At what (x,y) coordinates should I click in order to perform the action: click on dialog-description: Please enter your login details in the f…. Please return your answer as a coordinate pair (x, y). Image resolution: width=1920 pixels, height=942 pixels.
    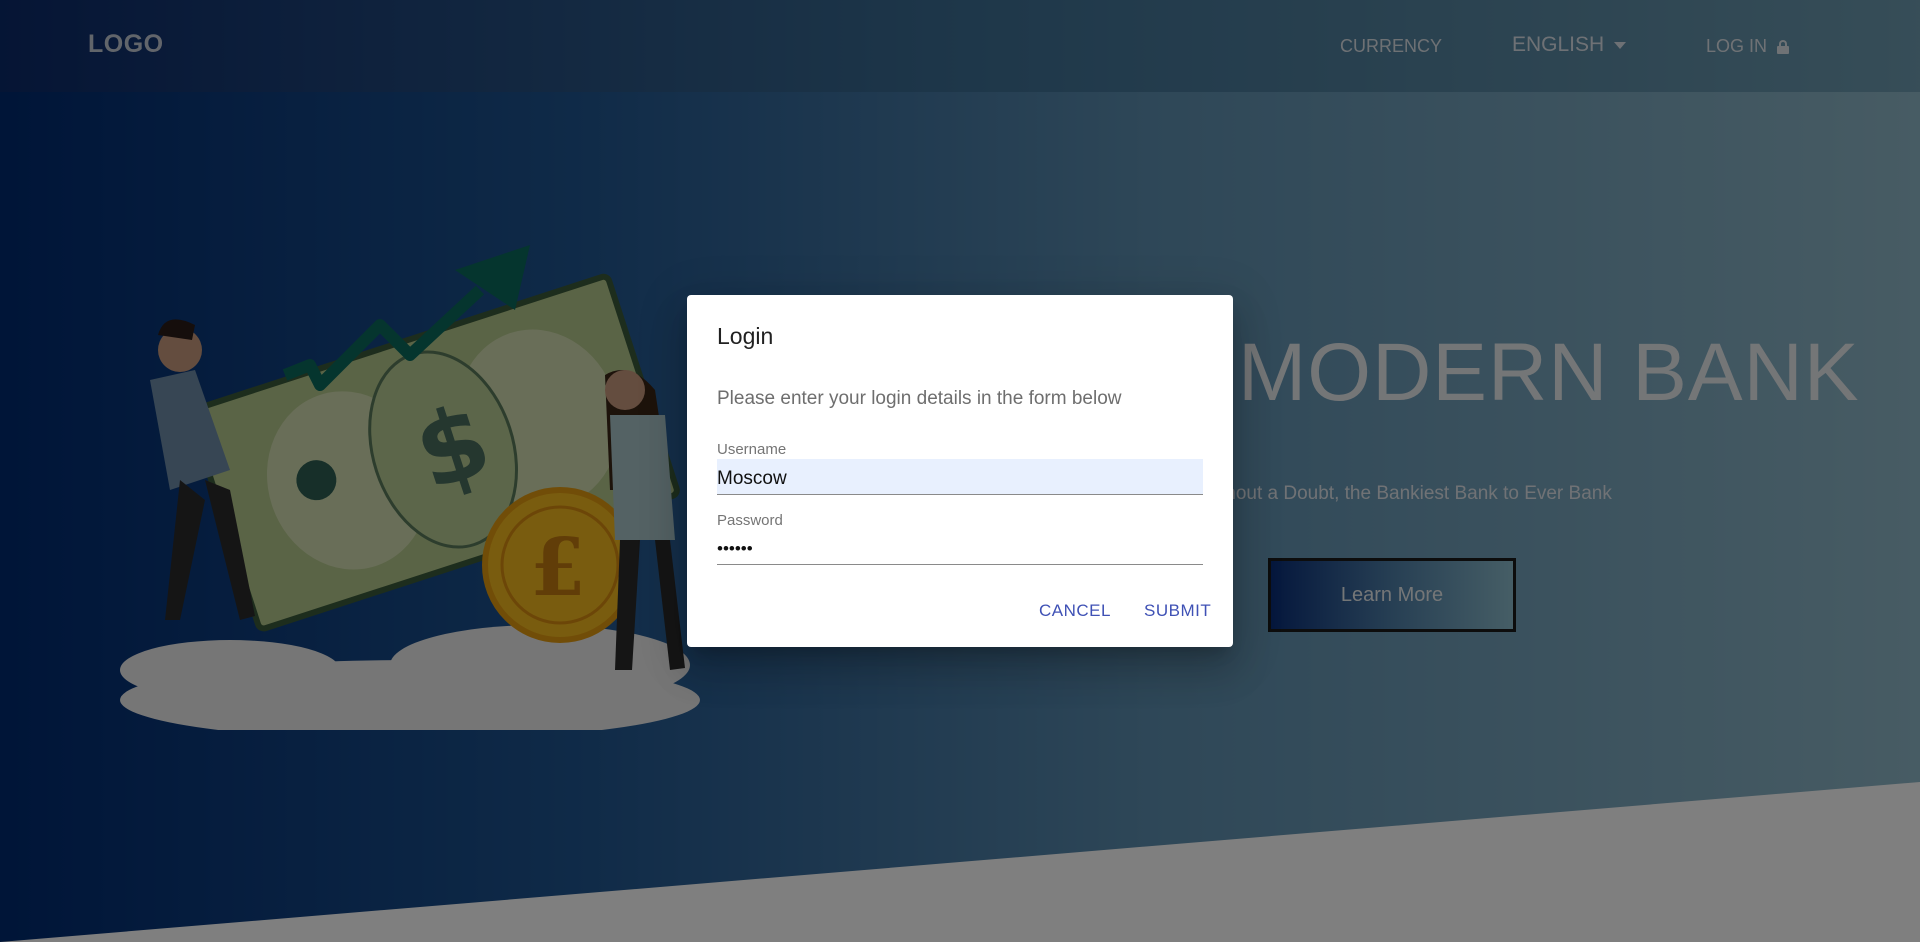
    Looking at the image, I should click on (919, 398).